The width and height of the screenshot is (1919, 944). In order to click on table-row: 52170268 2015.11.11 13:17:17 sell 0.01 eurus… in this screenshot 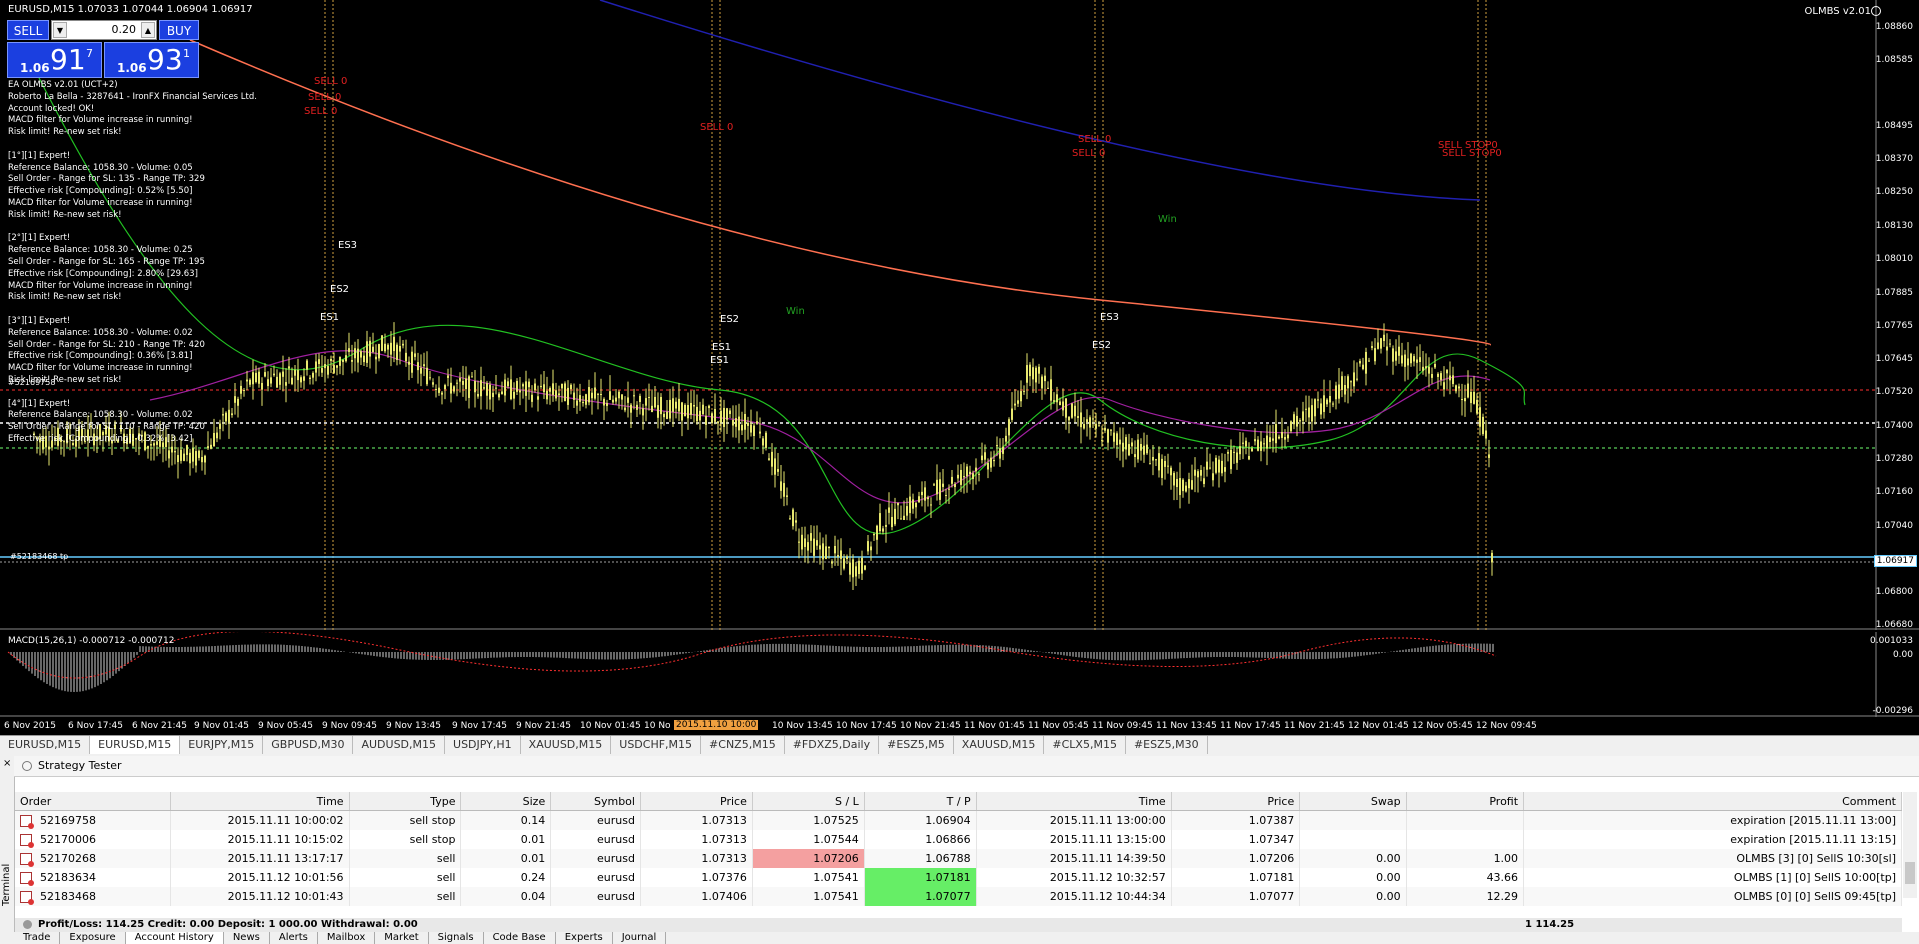, I will do `click(958, 858)`.